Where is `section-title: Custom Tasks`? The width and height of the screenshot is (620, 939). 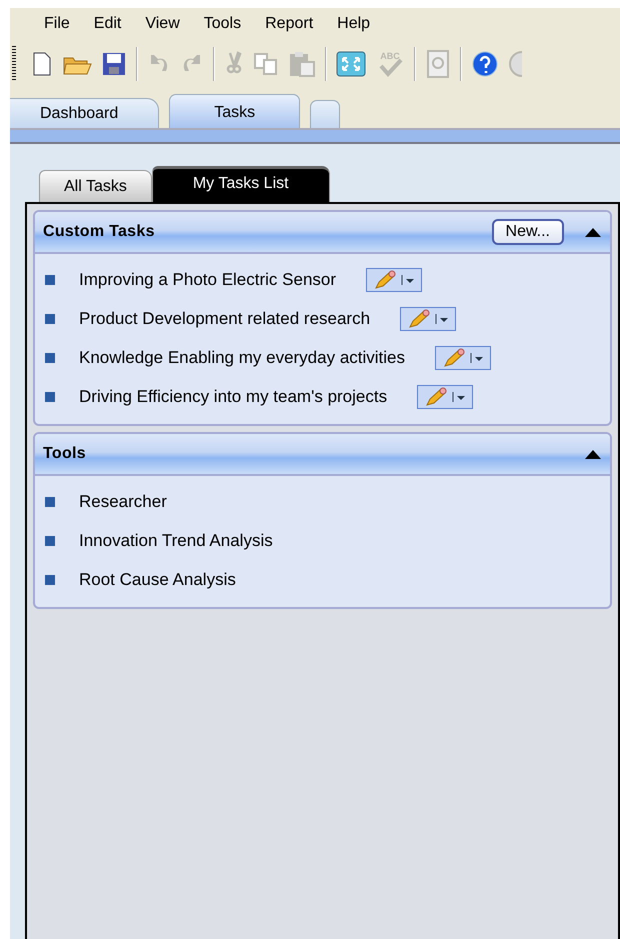
section-title: Custom Tasks is located at coordinates (99, 232).